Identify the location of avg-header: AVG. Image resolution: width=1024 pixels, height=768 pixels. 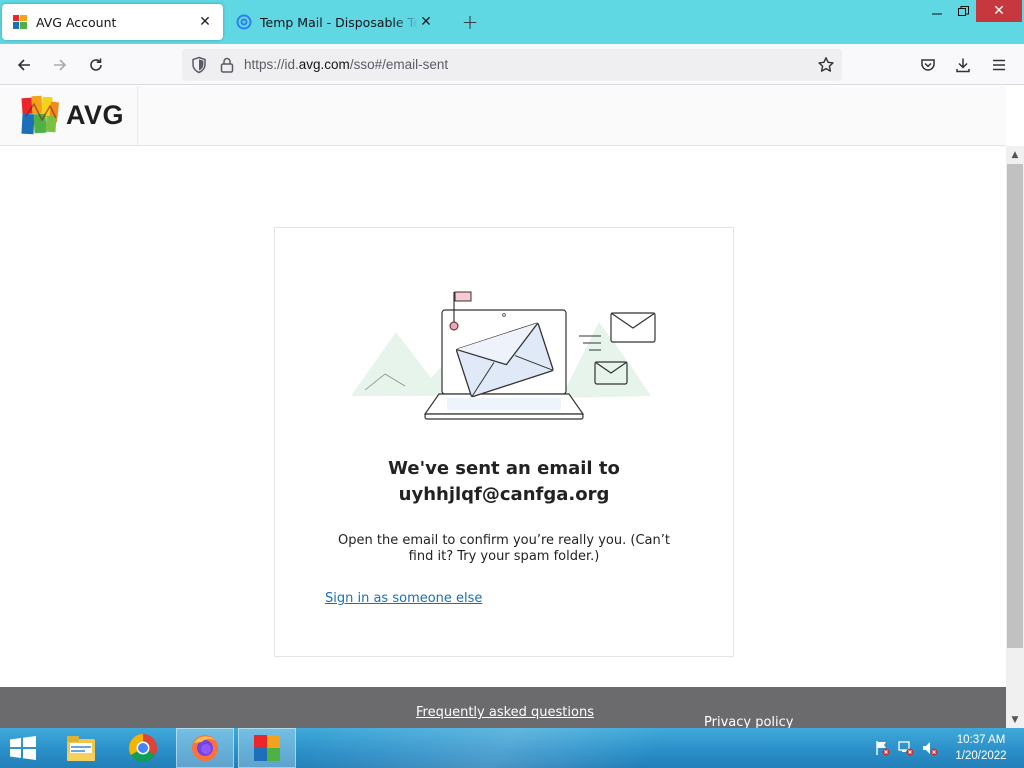
(503, 116).